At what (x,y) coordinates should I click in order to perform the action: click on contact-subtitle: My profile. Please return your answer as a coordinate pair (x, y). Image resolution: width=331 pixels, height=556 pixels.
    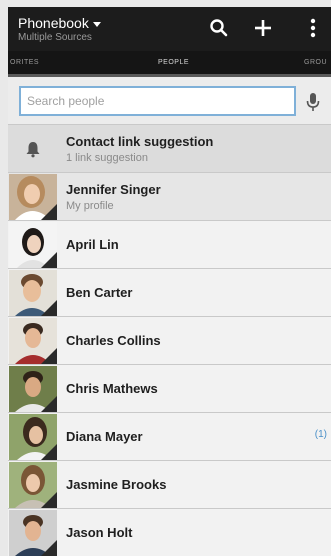
    Looking at the image, I should click on (90, 206).